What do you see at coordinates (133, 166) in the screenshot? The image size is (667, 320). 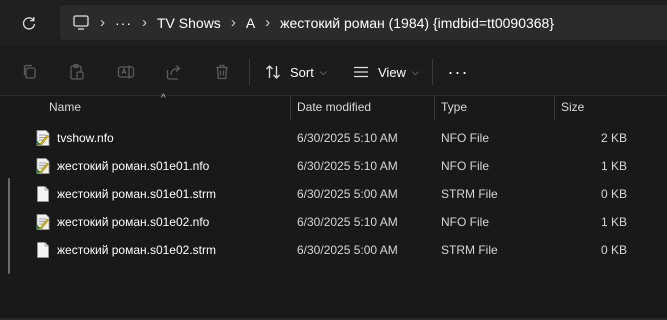 I see `file-name: жестокий роман.s01e01.nfo` at bounding box center [133, 166].